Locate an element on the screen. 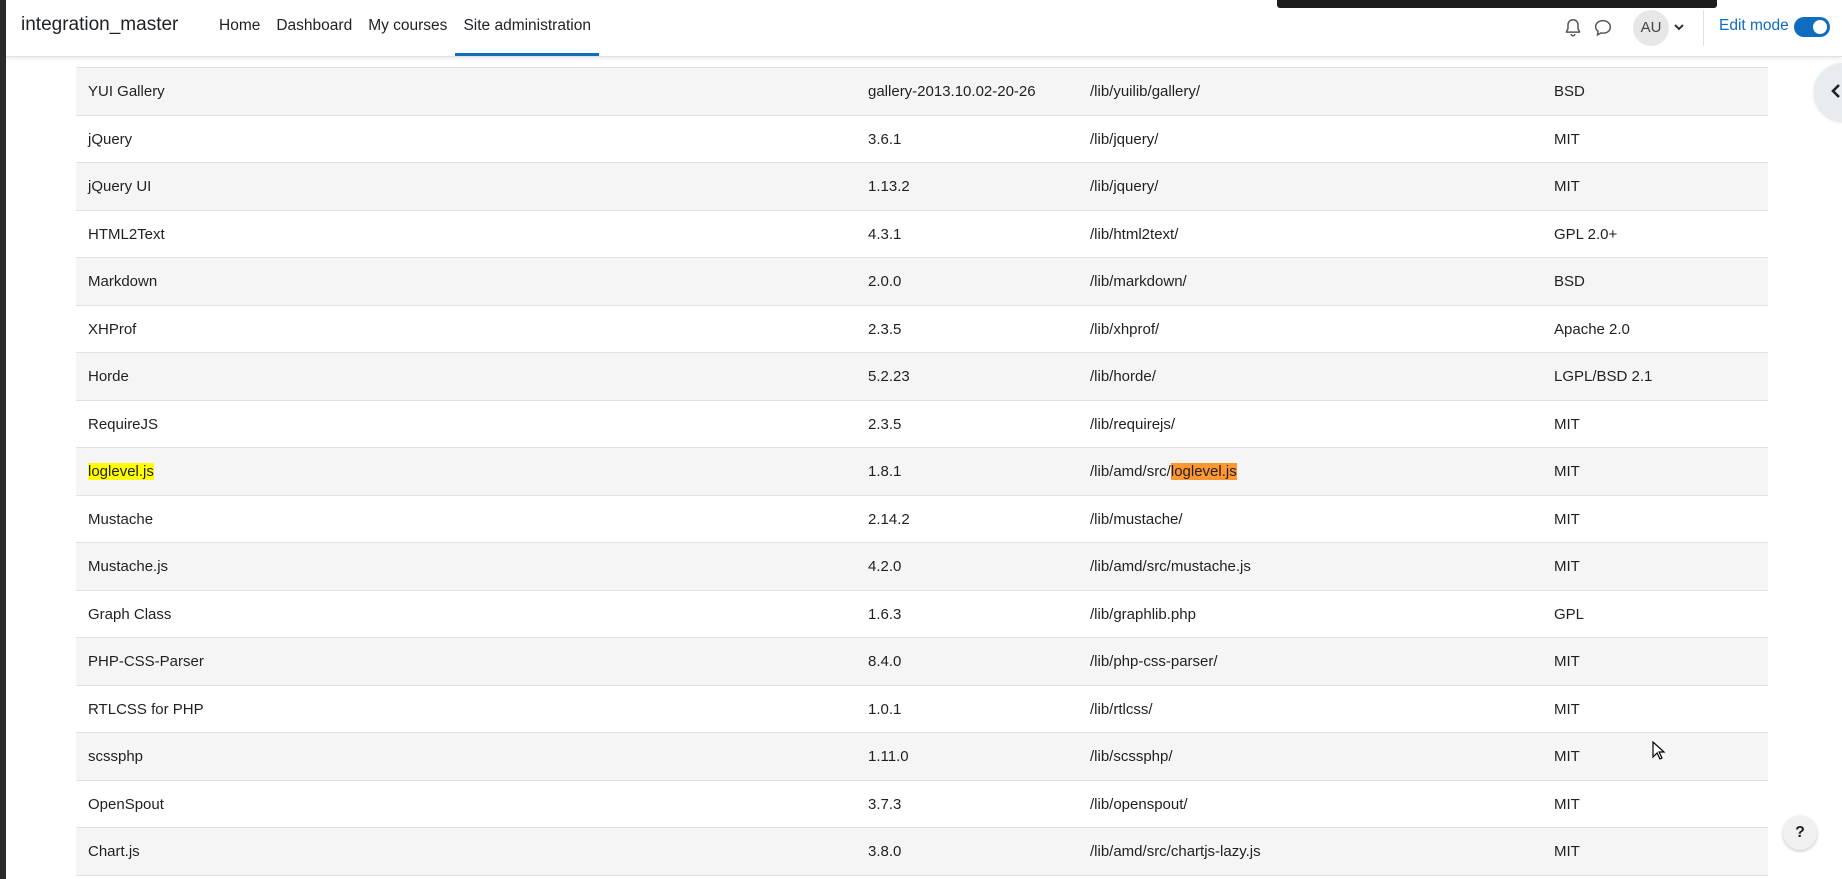  open-block-drawer-button is located at coordinates (1828, 92).